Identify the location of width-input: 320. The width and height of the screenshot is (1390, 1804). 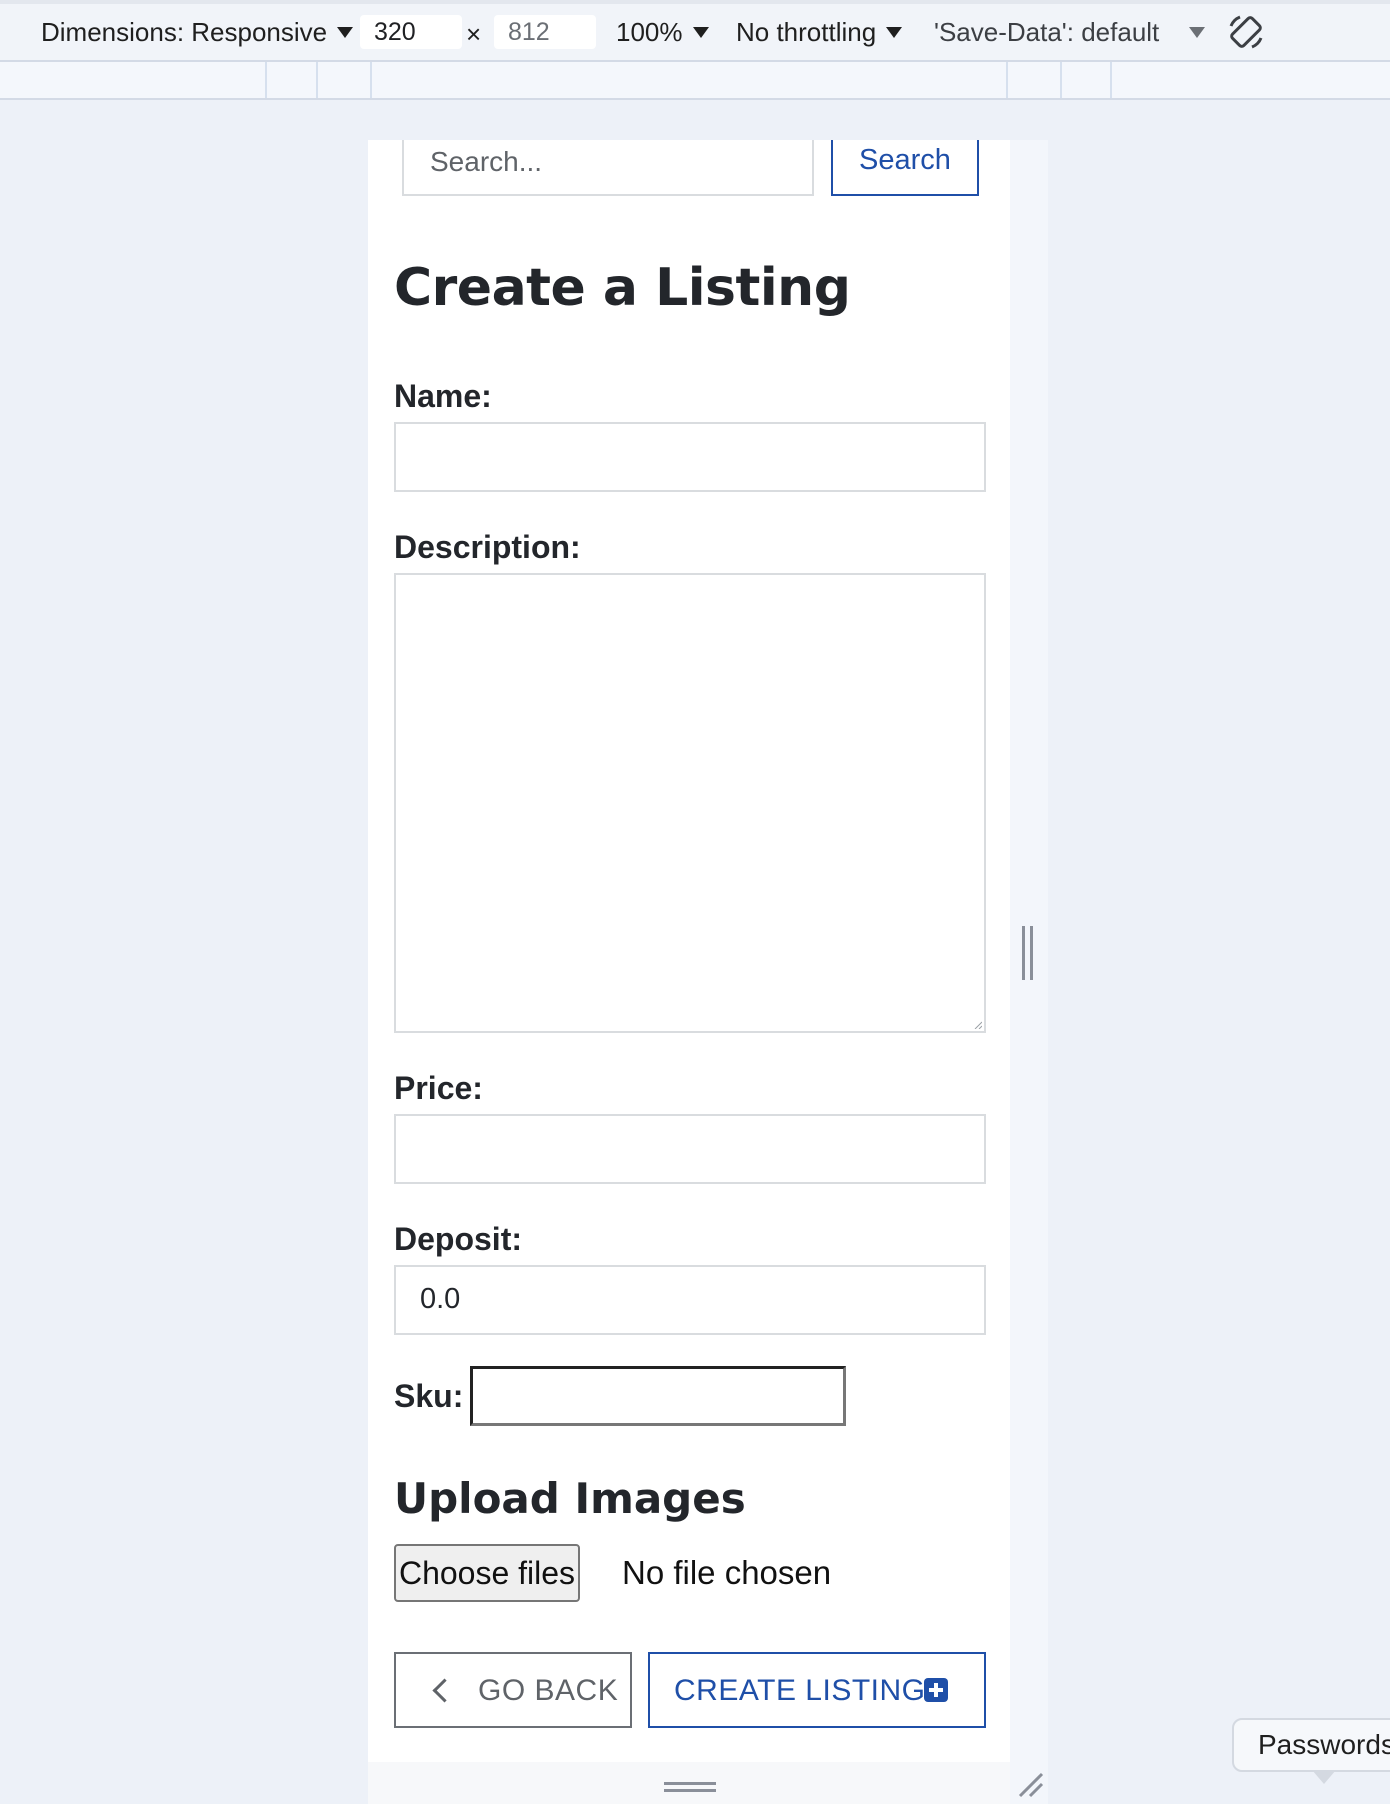
(411, 32).